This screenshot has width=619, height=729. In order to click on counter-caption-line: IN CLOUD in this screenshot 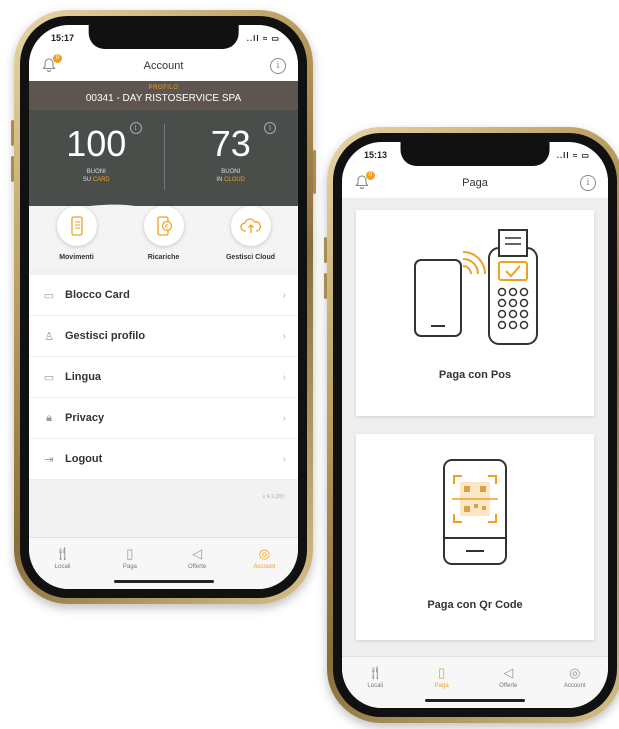, I will do `click(231, 180)`.